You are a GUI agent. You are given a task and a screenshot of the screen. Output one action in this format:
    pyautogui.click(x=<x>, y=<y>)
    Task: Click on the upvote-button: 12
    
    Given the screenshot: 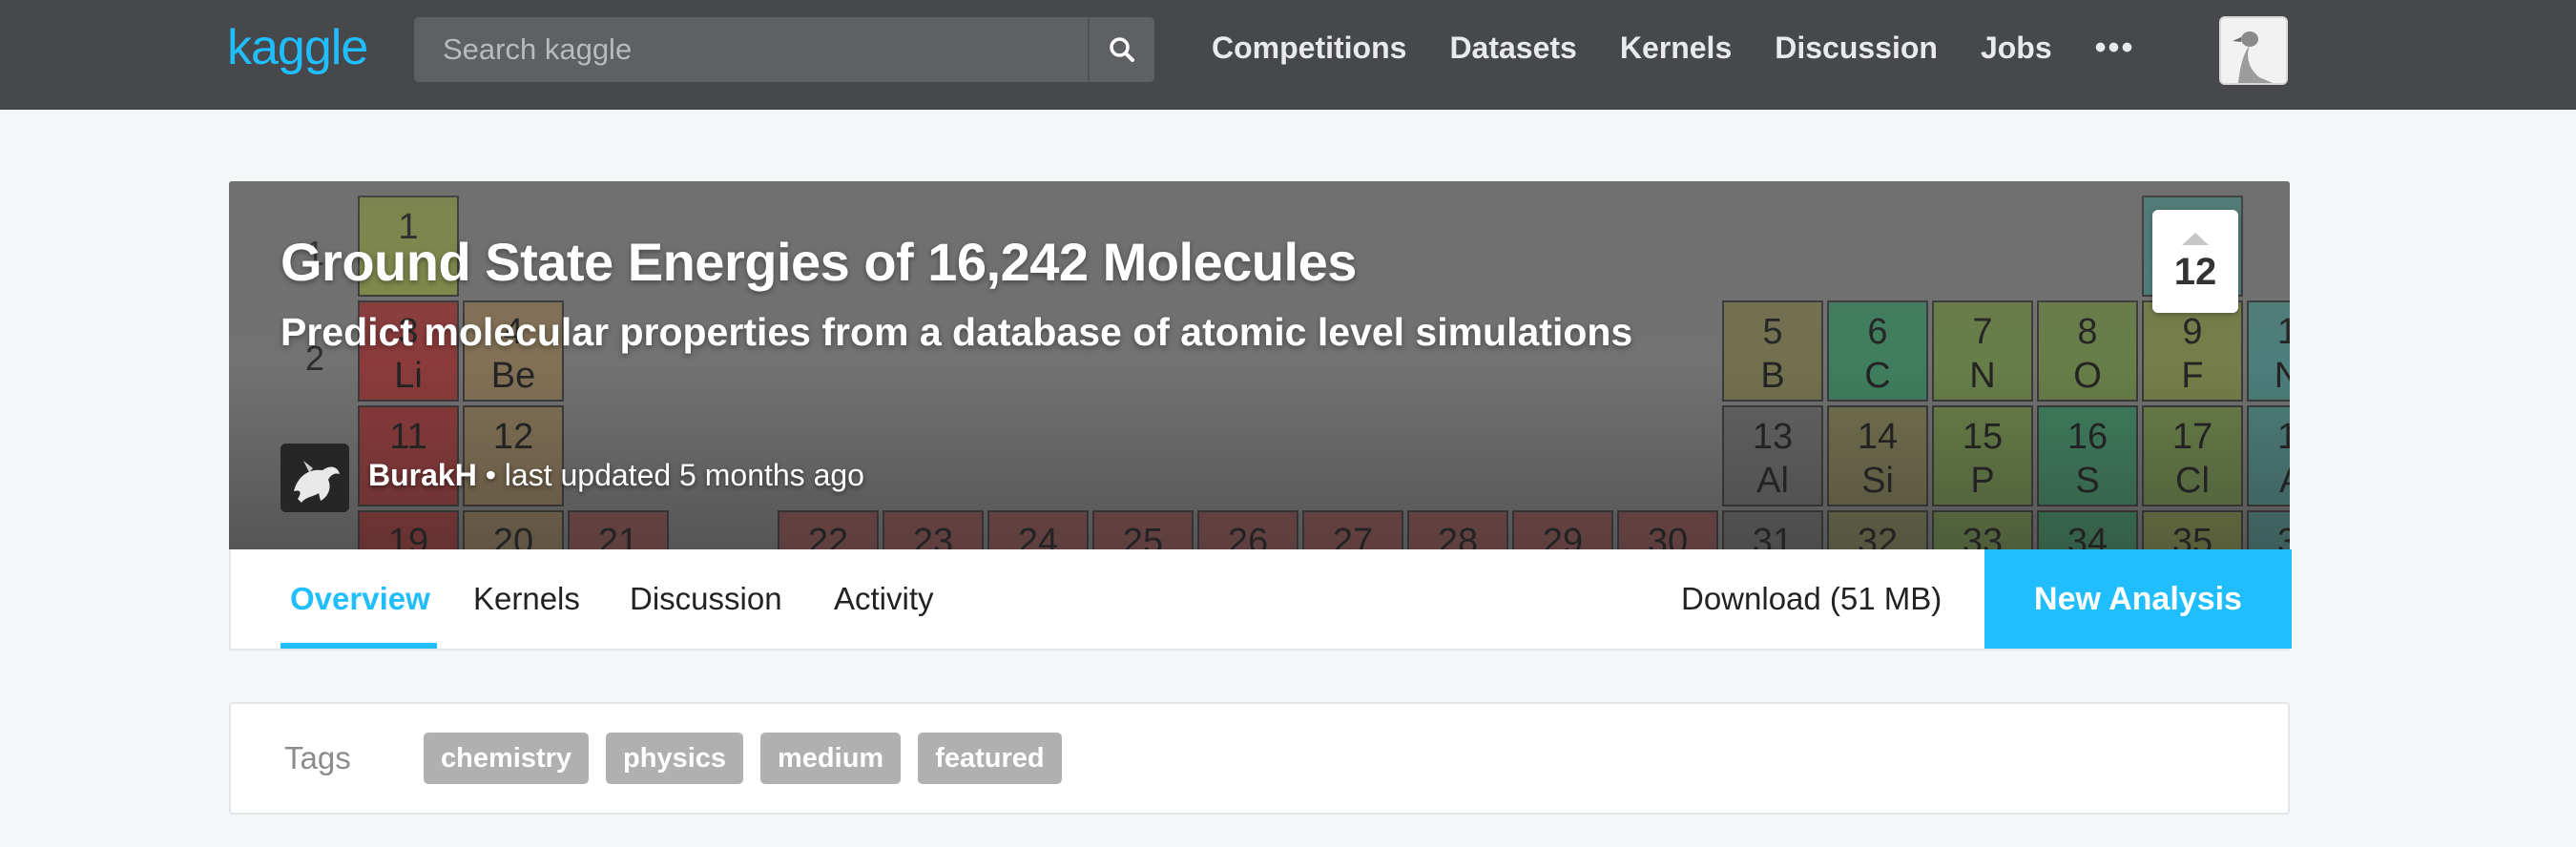 What is the action you would take?
    pyautogui.click(x=2195, y=261)
    